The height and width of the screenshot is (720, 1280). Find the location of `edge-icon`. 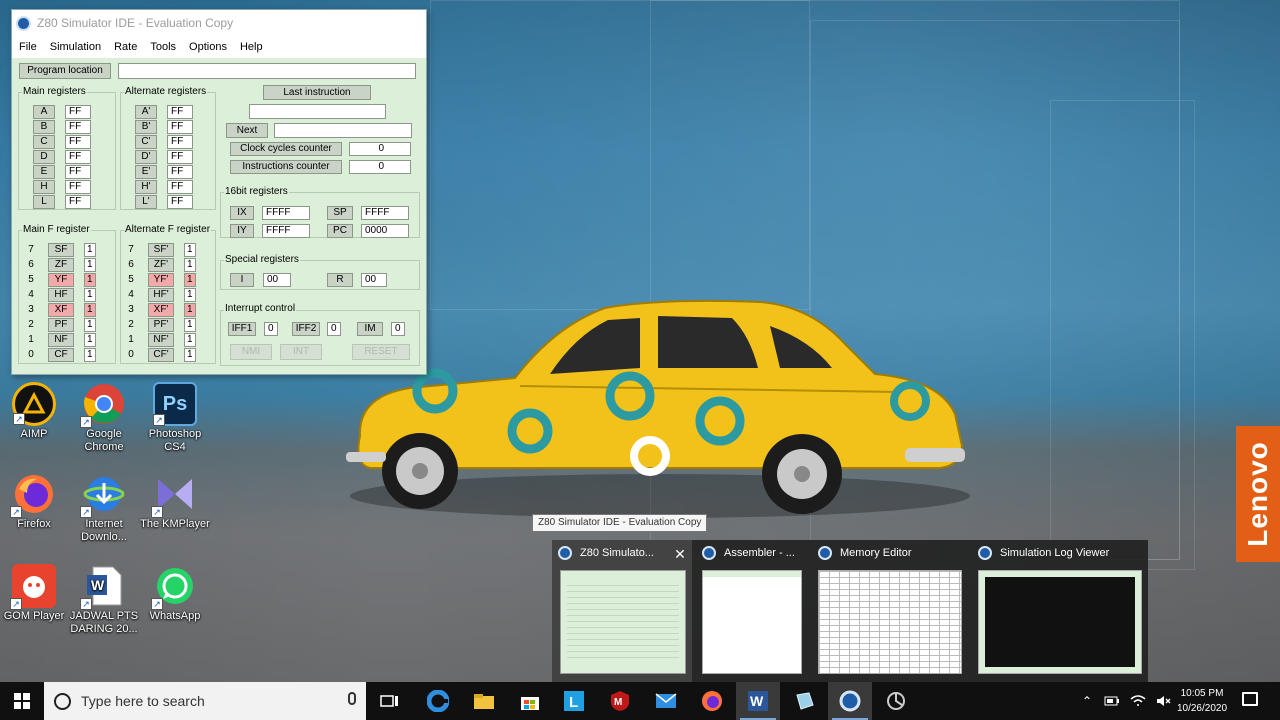

edge-icon is located at coordinates (438, 701).